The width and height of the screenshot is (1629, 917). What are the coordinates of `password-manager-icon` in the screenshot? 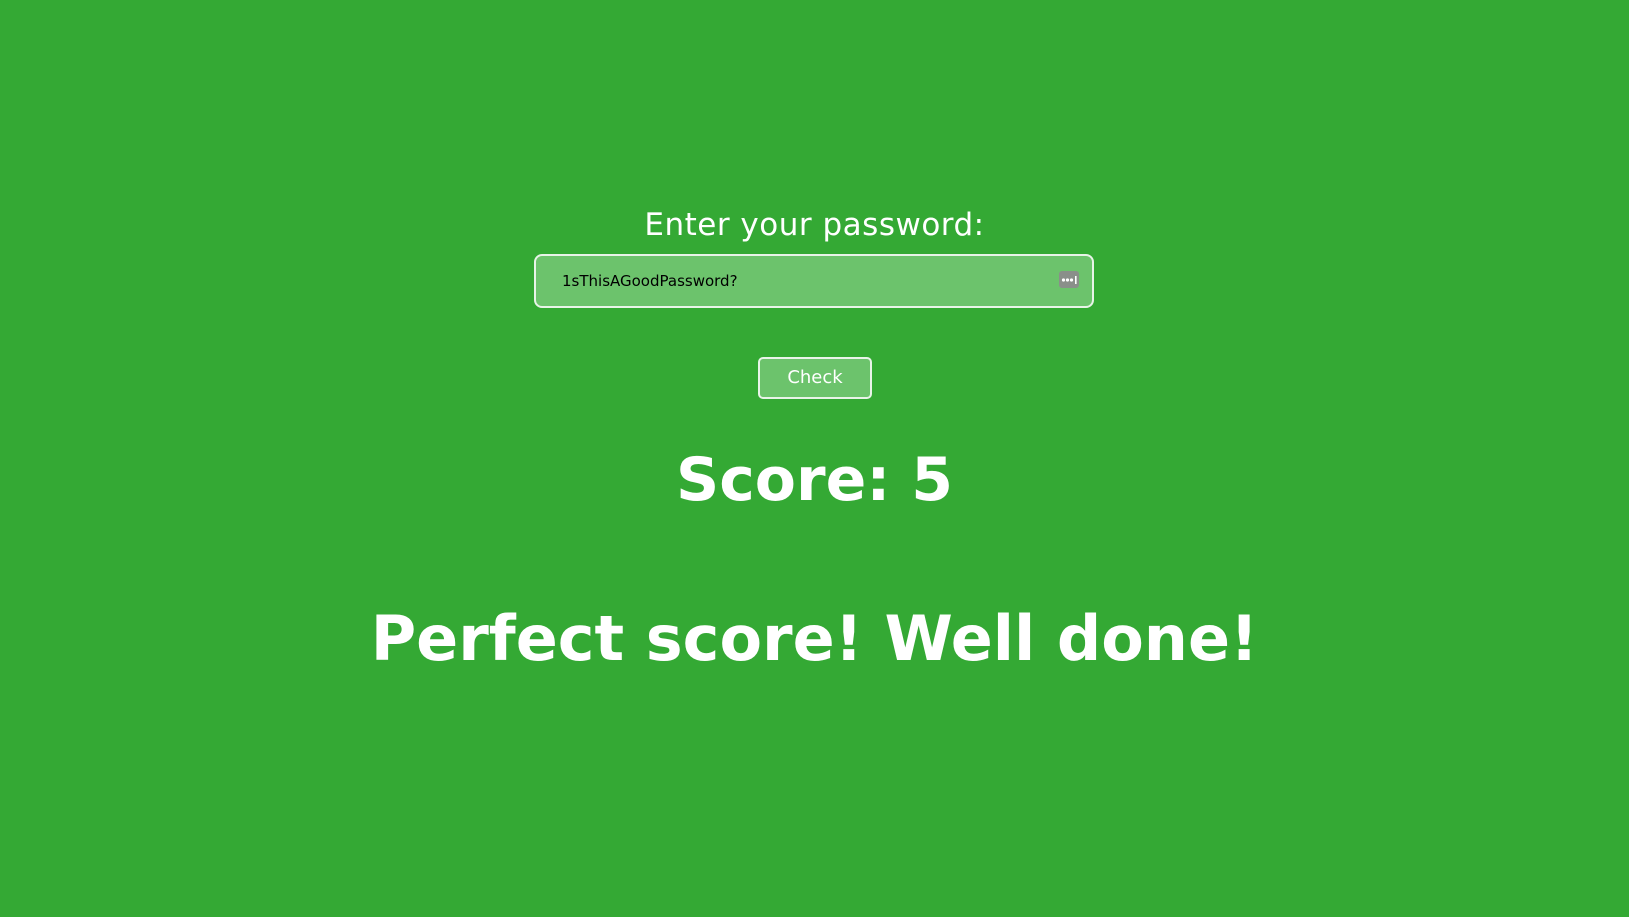 It's located at (1069, 279).